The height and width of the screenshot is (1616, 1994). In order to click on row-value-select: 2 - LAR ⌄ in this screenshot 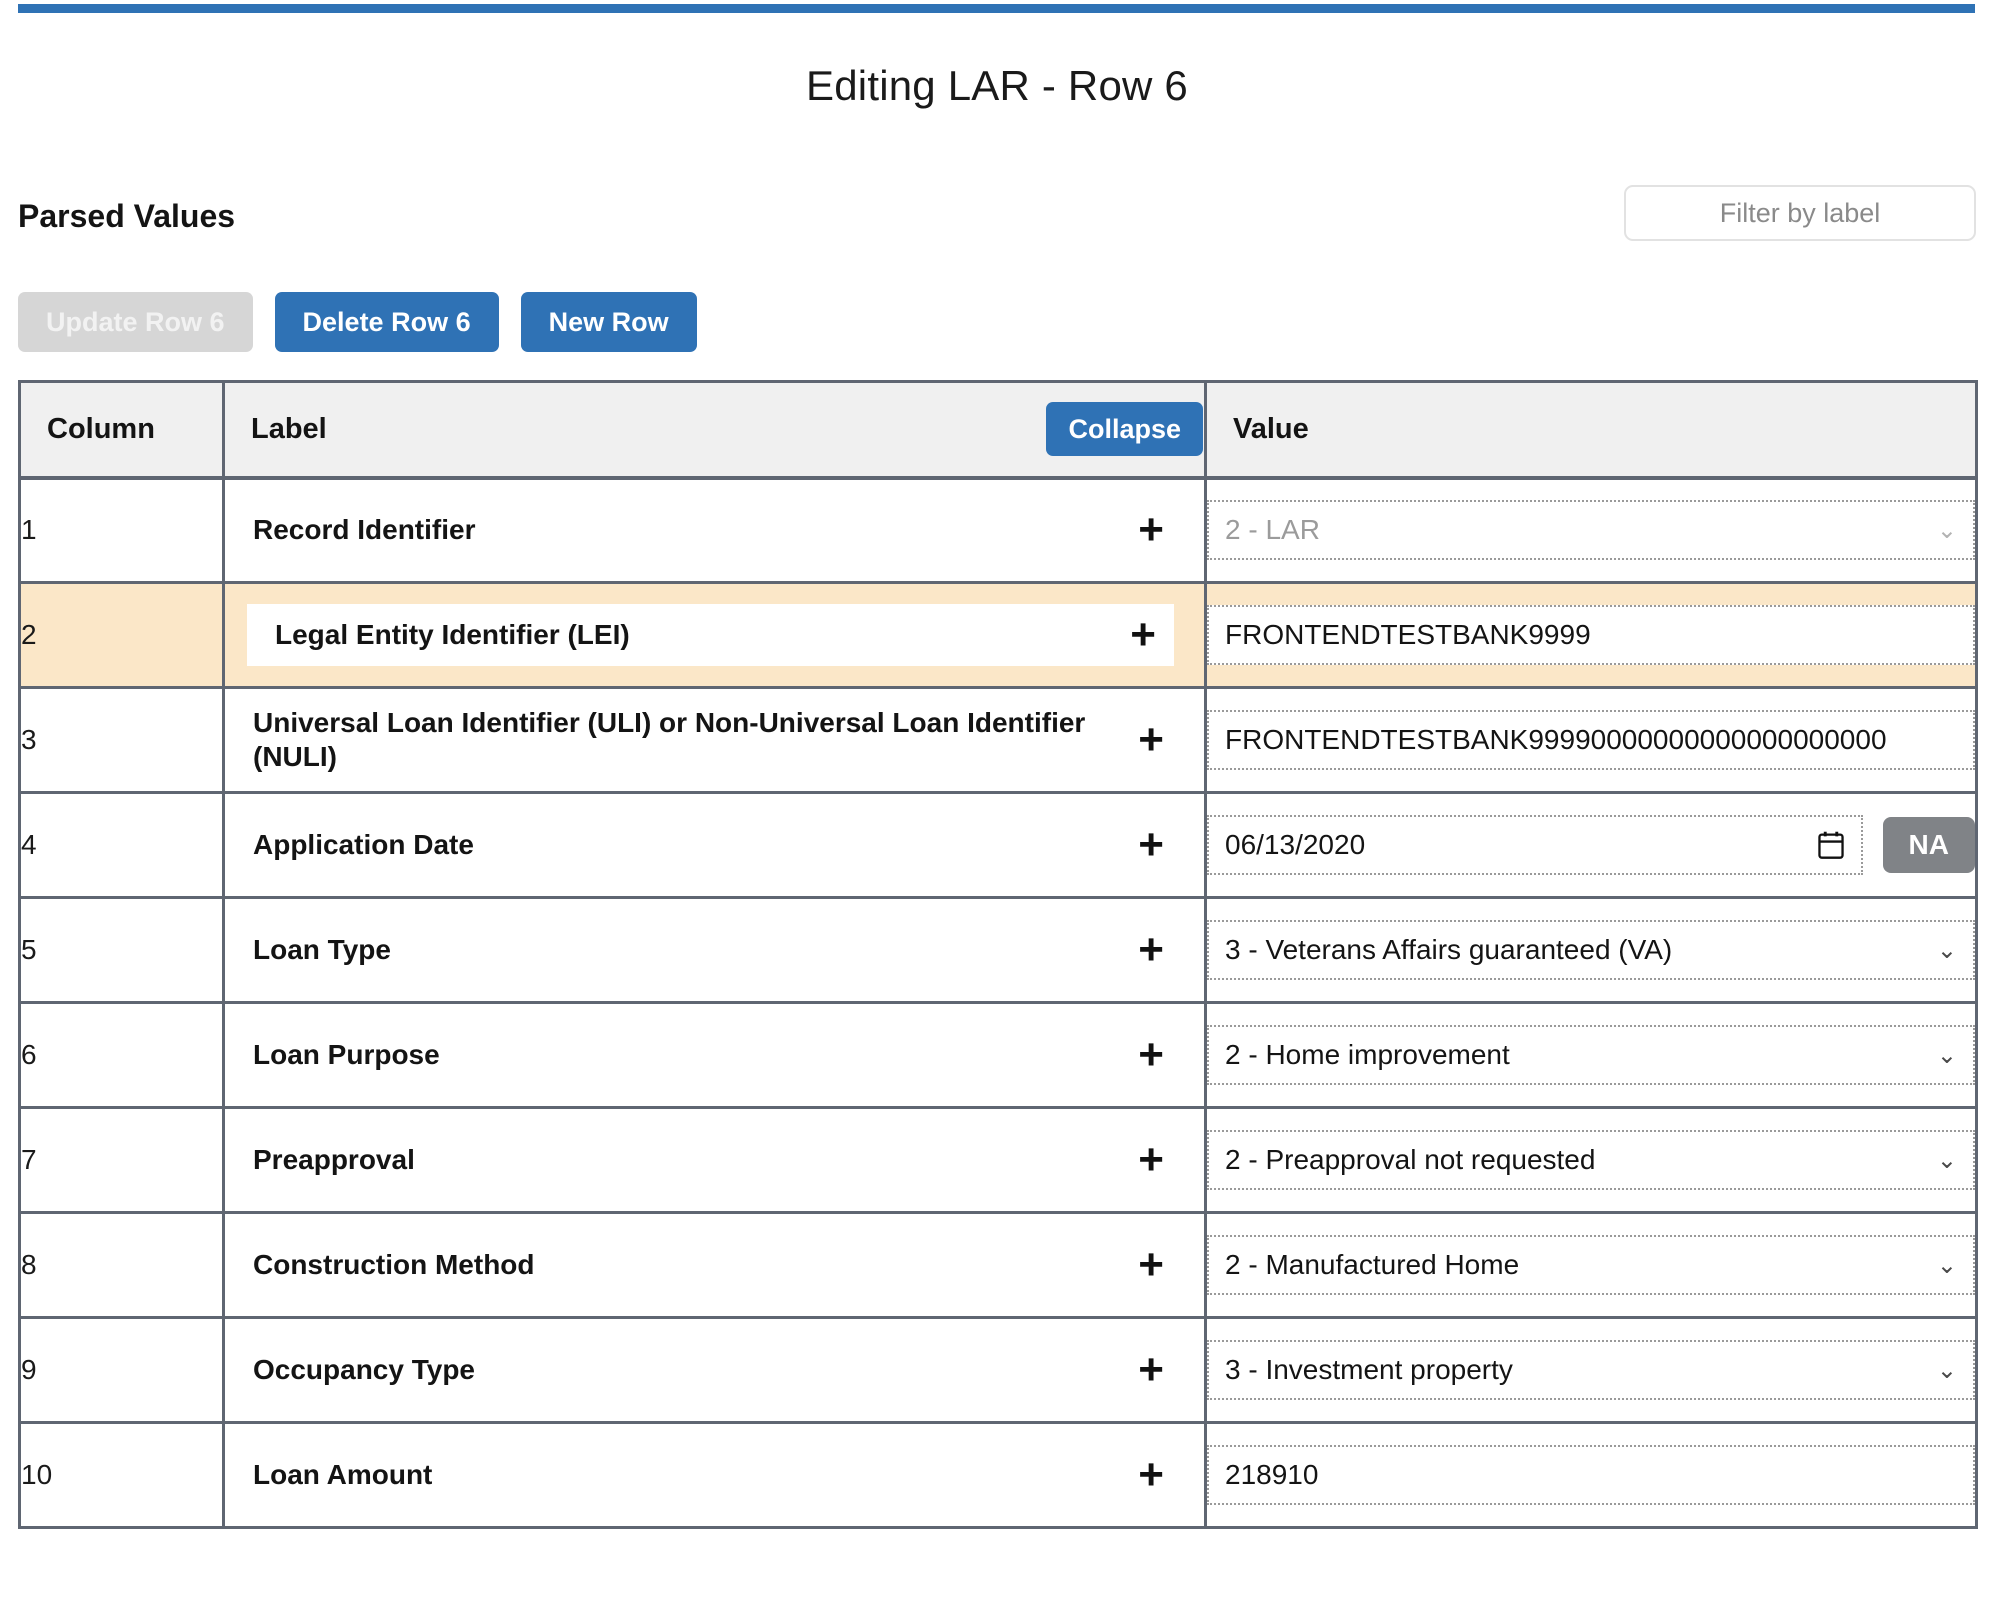, I will do `click(1591, 530)`.